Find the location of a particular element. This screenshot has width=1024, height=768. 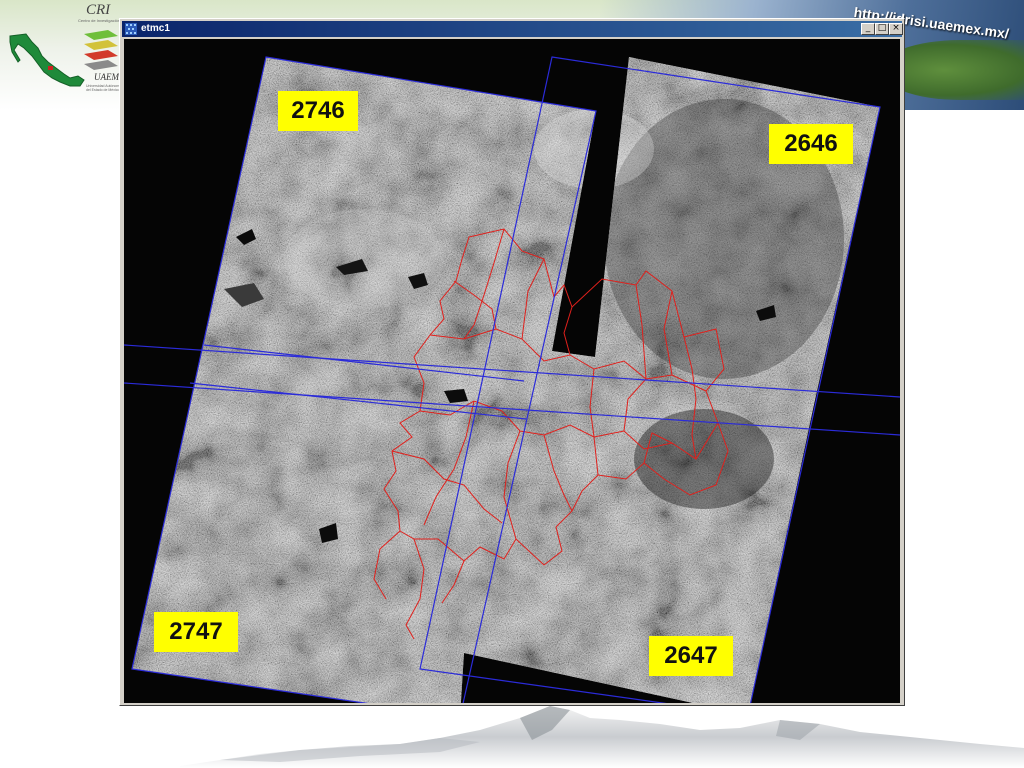

close-button: × is located at coordinates (896, 29).